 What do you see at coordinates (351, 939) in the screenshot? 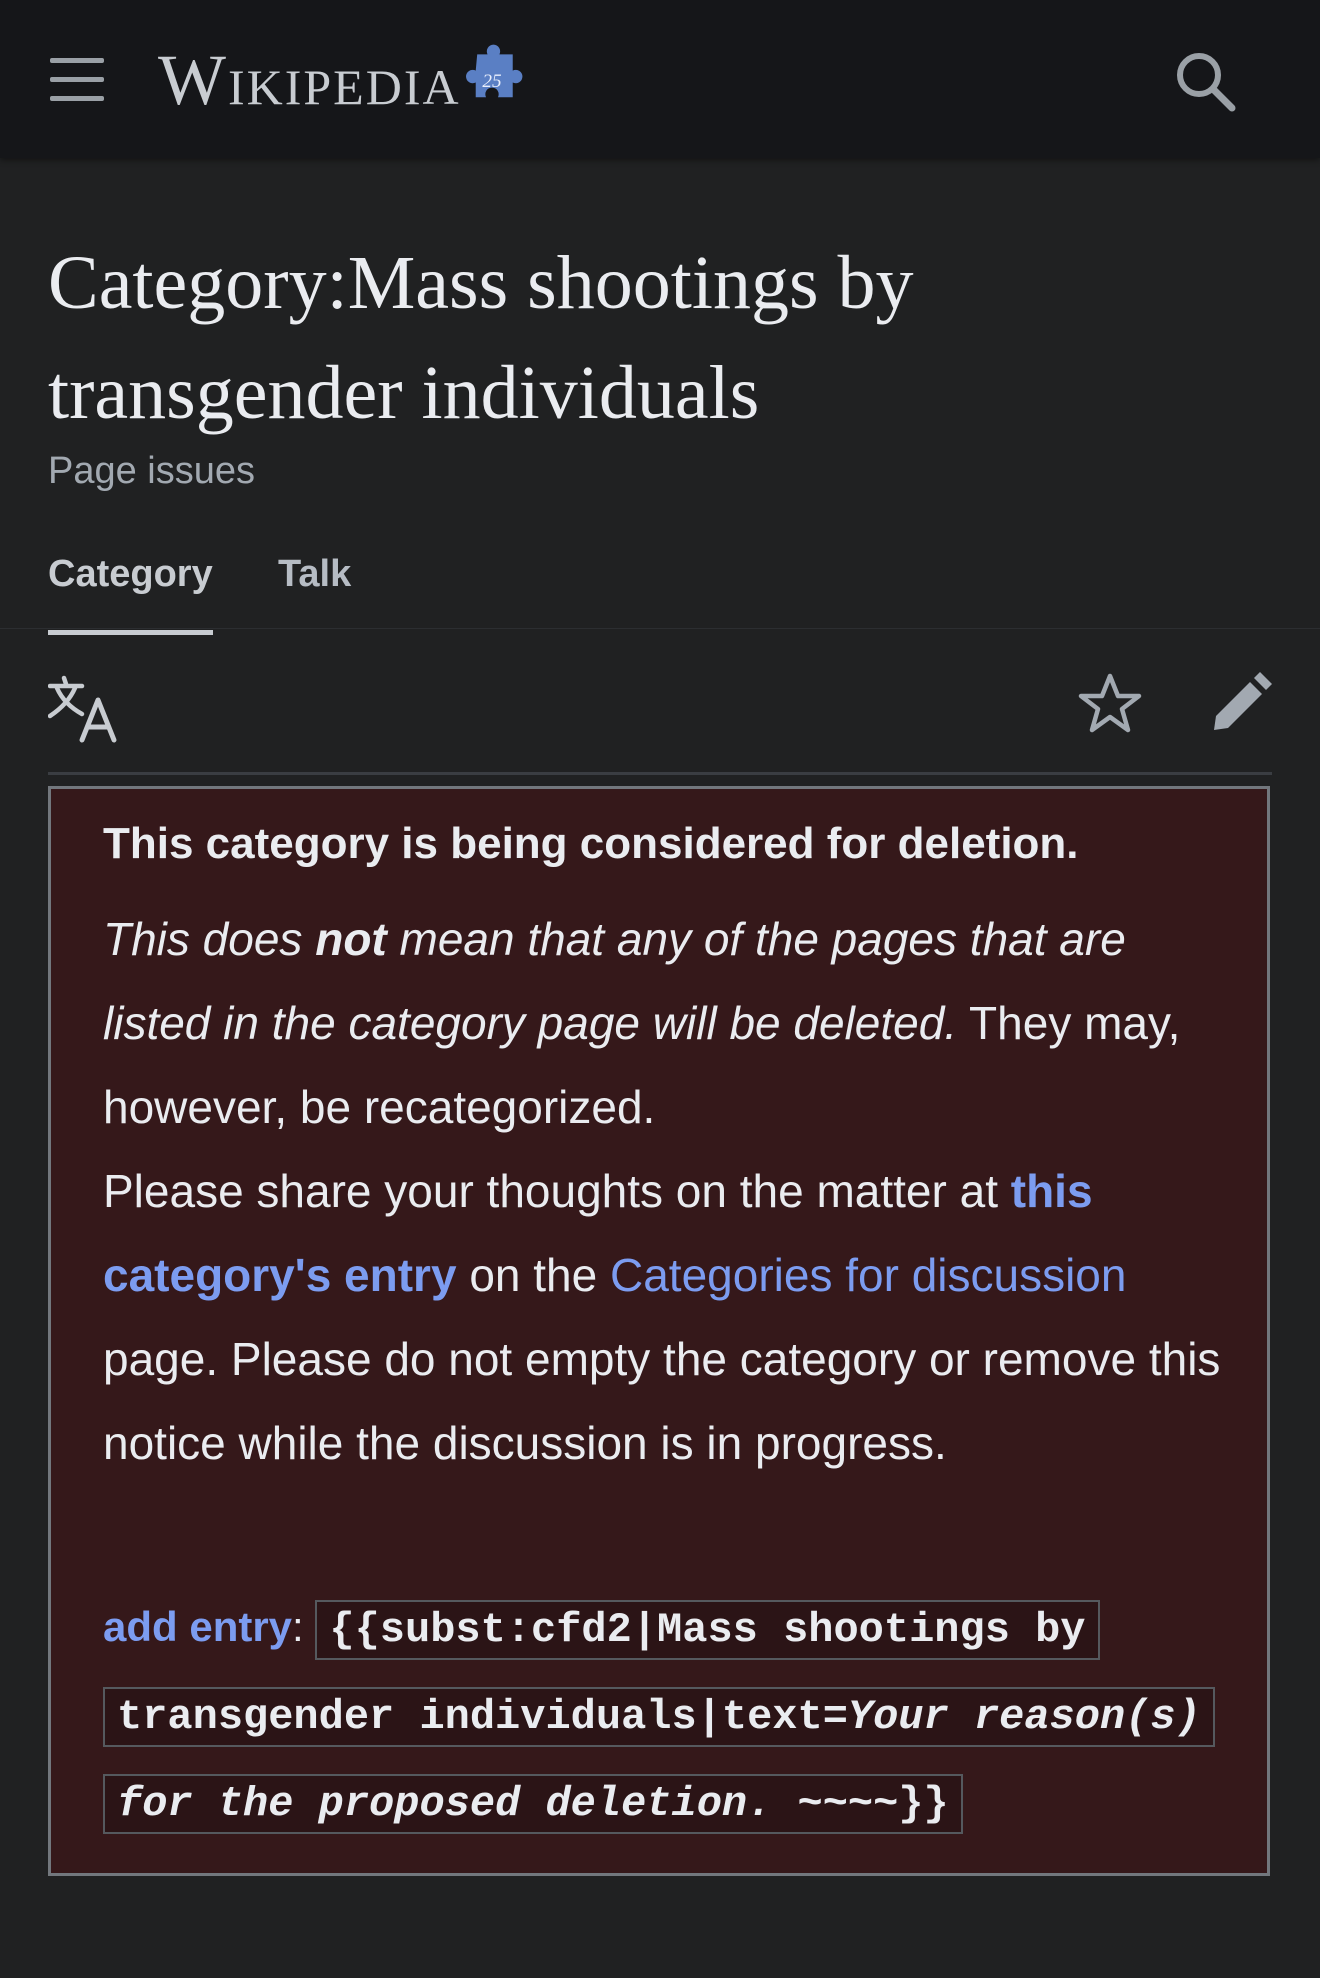
I see `notice-italic-emphasis: not` at bounding box center [351, 939].